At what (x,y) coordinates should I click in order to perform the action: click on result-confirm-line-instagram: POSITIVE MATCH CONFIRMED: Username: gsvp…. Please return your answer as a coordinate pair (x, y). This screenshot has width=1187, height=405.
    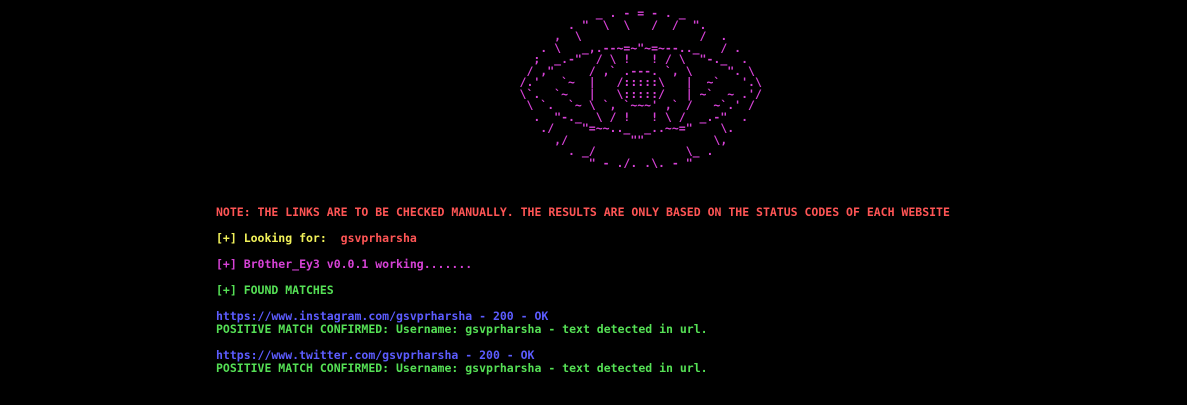
    Looking at the image, I should click on (462, 329).